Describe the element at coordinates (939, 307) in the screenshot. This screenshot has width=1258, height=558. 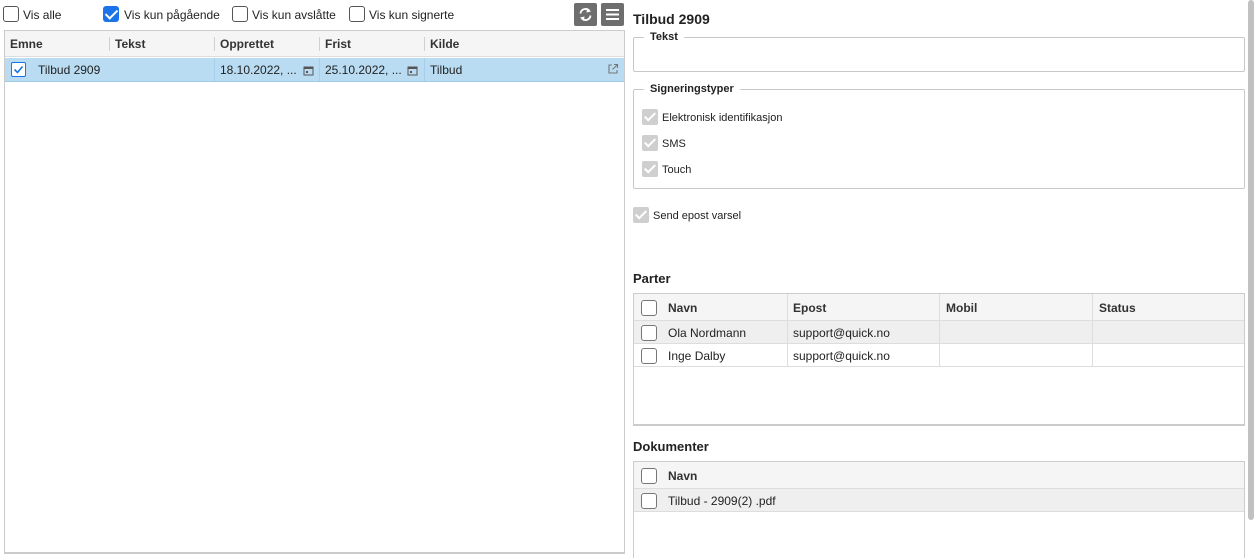
I see `parter-header: Navn Epost Mobil Status` at that location.